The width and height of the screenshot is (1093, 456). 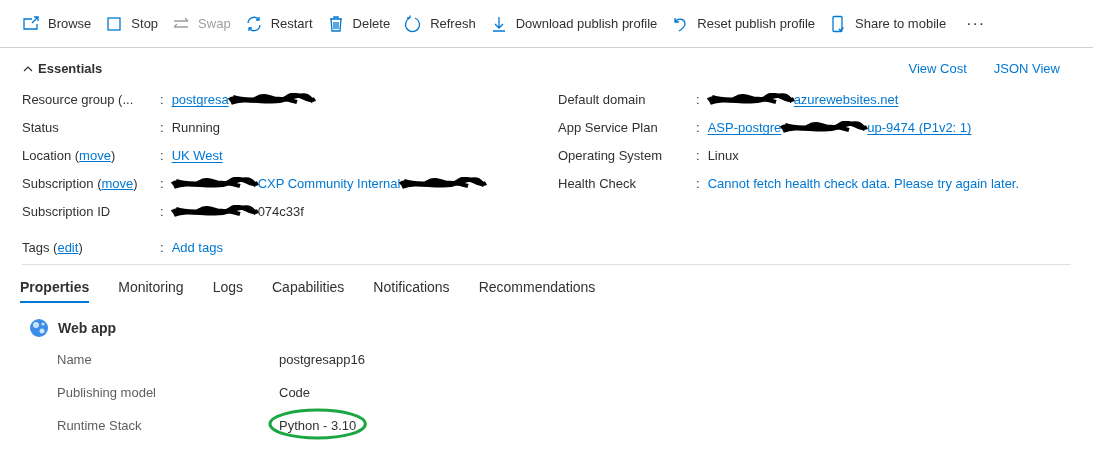 I want to click on value-link: azurewebsites.net, so click(x=846, y=100).